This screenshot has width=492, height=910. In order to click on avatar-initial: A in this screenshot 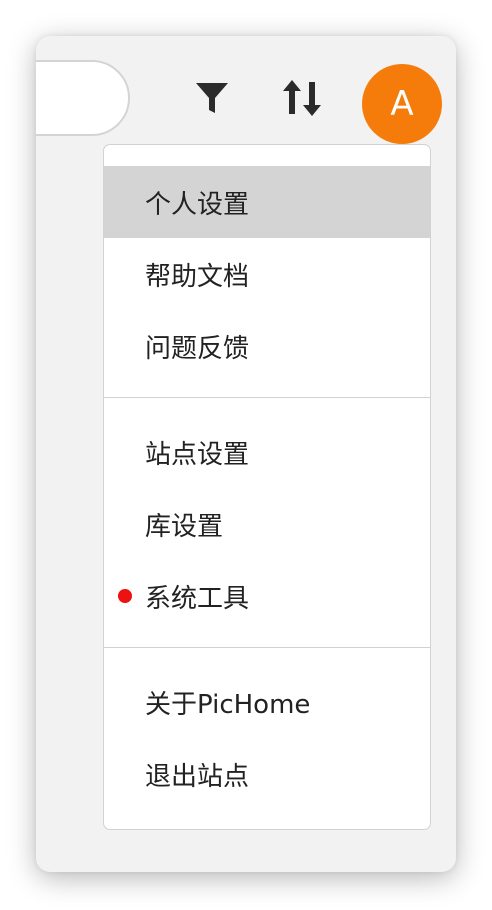, I will do `click(402, 104)`.